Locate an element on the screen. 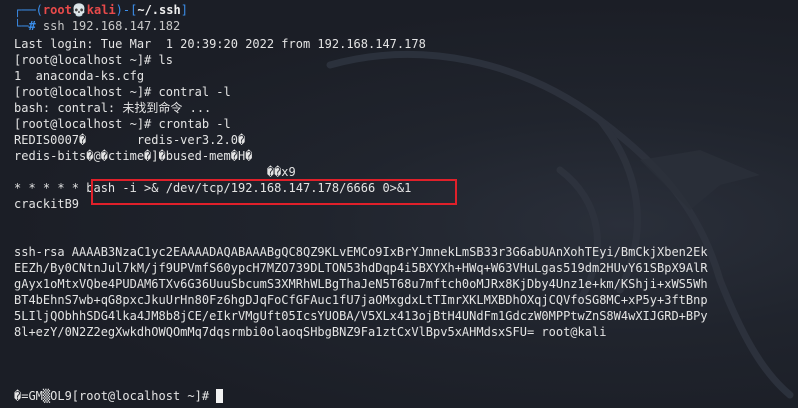 The width and height of the screenshot is (798, 408). ssh-command: ssh 192.168.147.182 is located at coordinates (108, 26).